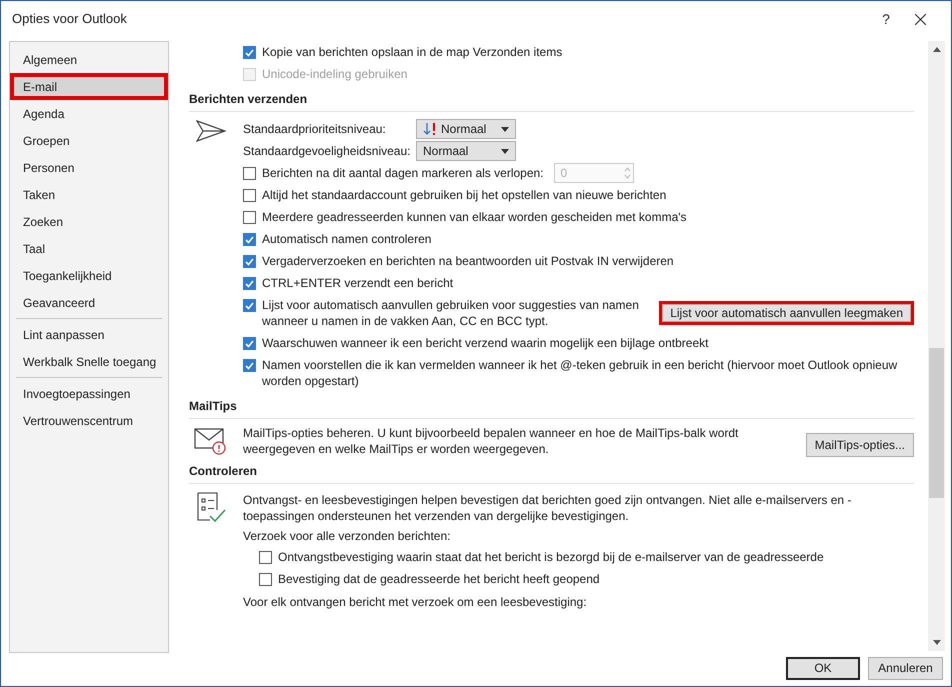  What do you see at coordinates (491, 441) in the screenshot?
I see `description-text: MailTips-opties beheren. U kunt bijvoorbeeld bepalen wanneer en hoe de MailTips-balk wordt weergegeven en welke MailTips er worden weergegeven.` at bounding box center [491, 441].